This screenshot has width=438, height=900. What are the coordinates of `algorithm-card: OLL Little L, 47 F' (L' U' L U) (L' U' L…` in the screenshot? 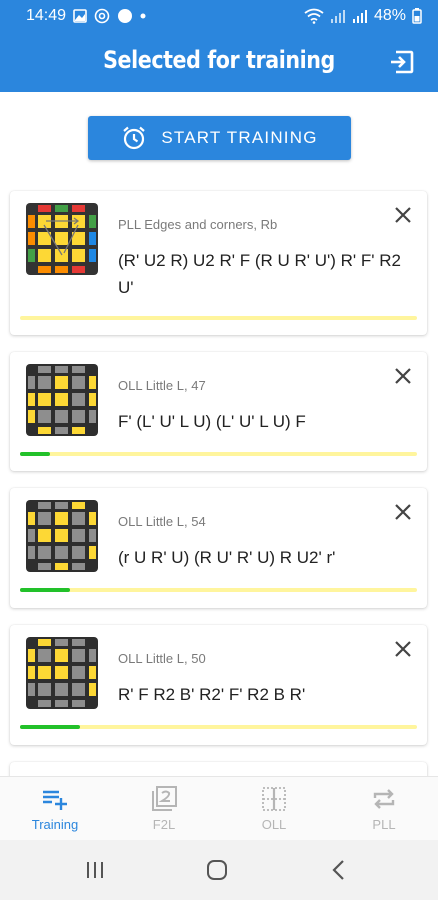 It's located at (218, 411).